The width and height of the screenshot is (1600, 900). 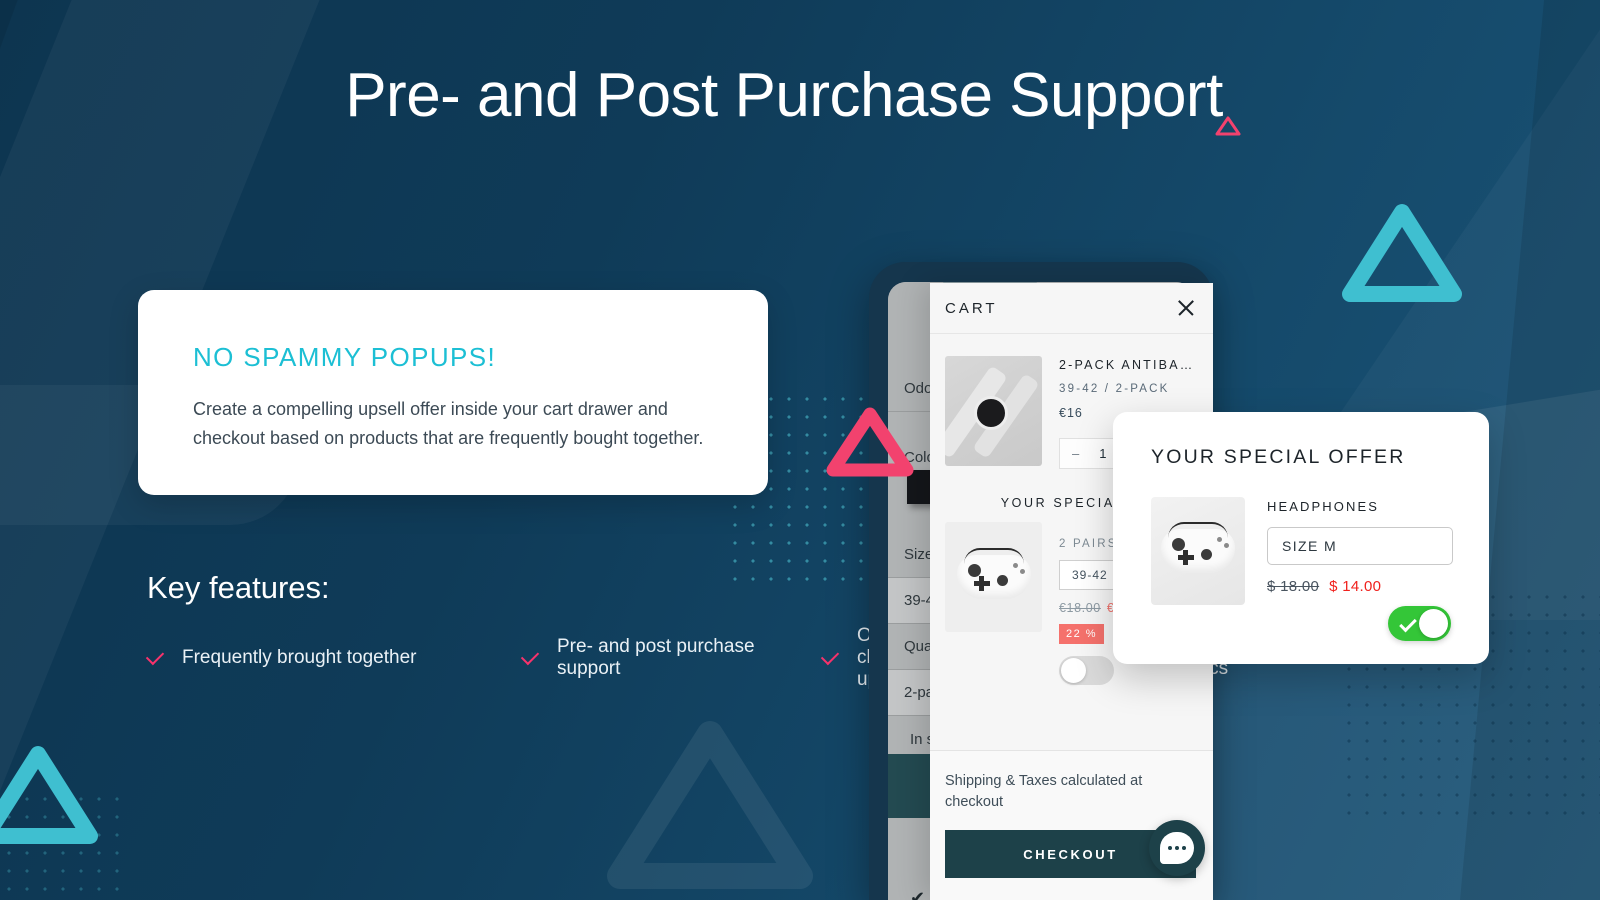 I want to click on watch-face-shape, so click(x=991, y=413).